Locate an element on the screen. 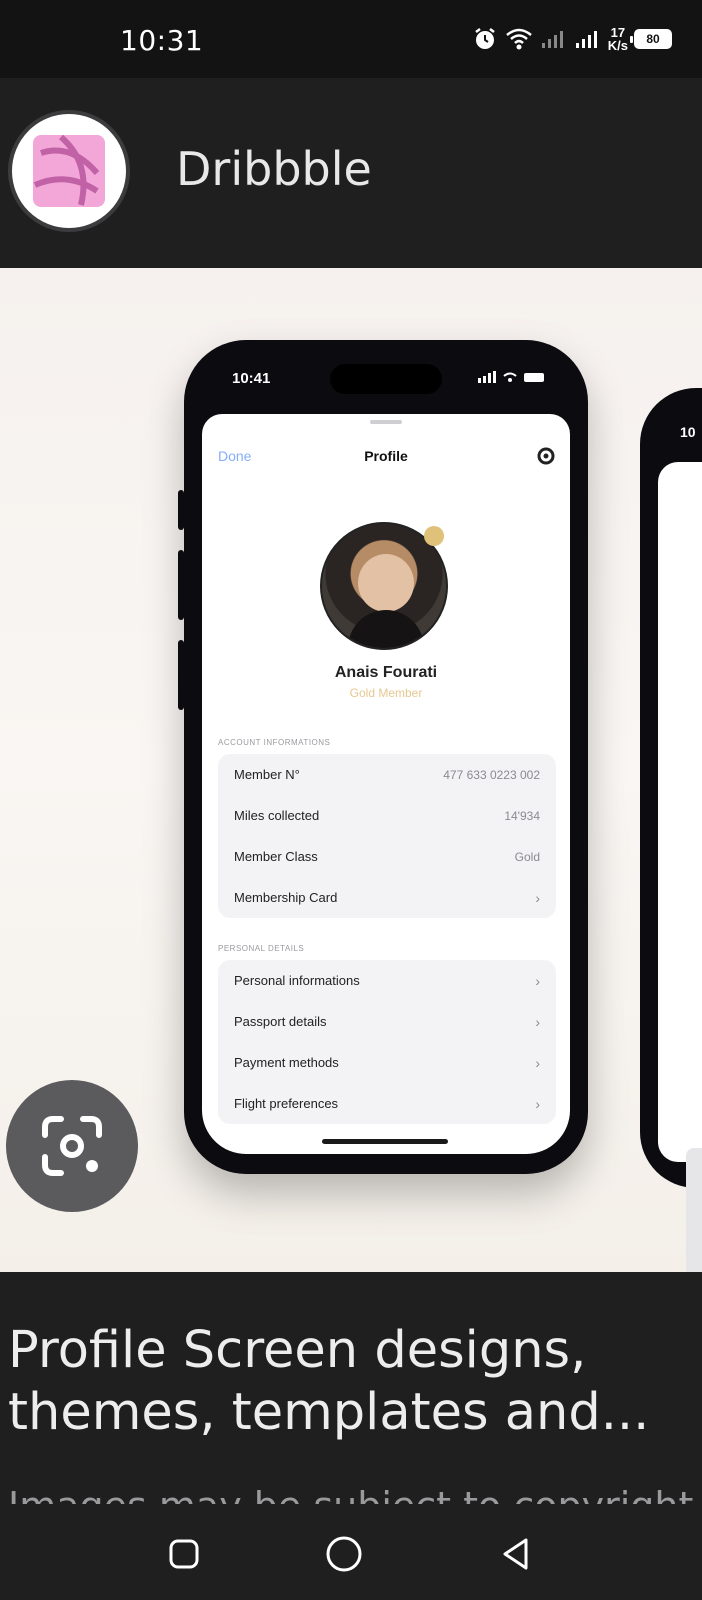 The height and width of the screenshot is (1600, 702). list-item: Passport details › is located at coordinates (387, 1021).